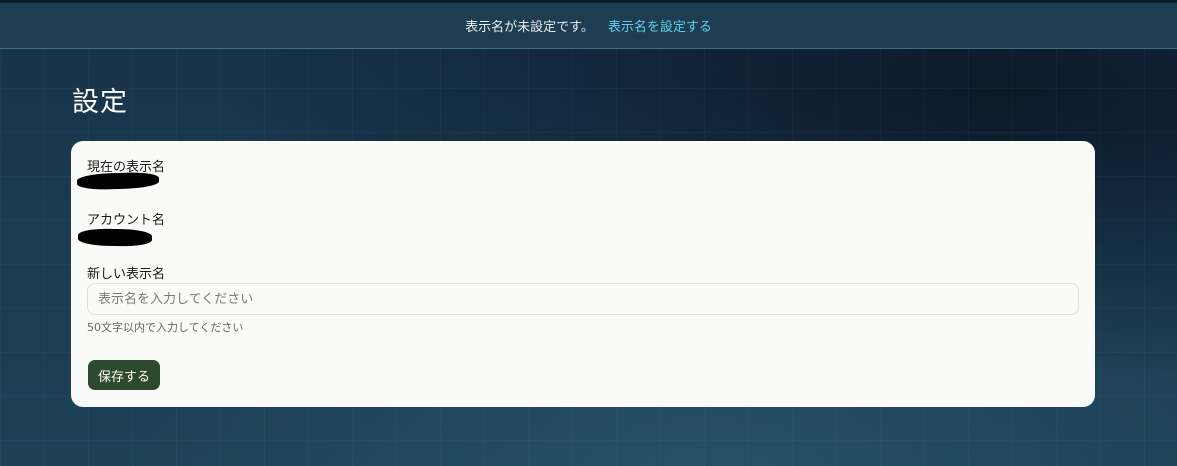  I want to click on account-name-label: アカウント名, so click(126, 220).